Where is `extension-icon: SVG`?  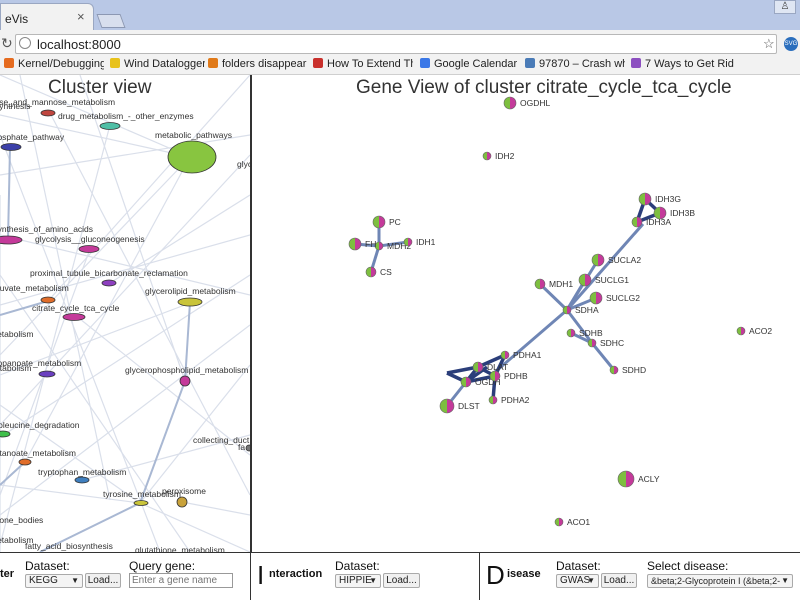 extension-icon: SVG is located at coordinates (791, 44).